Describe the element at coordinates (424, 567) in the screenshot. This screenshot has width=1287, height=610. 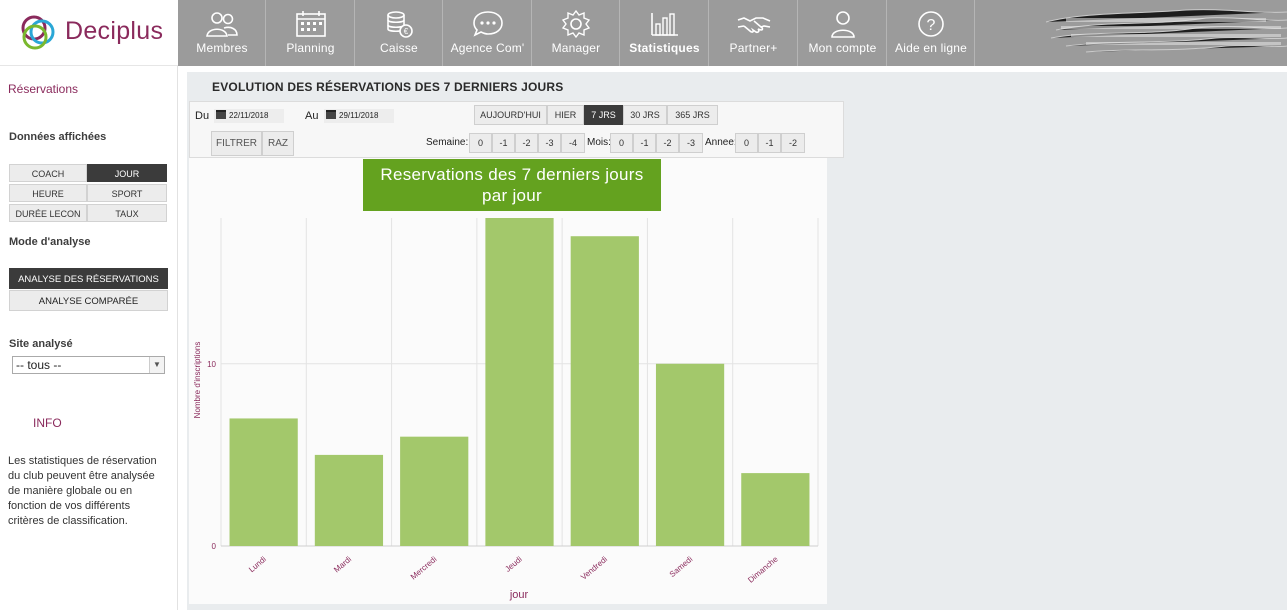
I see `x-tick-label: Mercredi` at that location.